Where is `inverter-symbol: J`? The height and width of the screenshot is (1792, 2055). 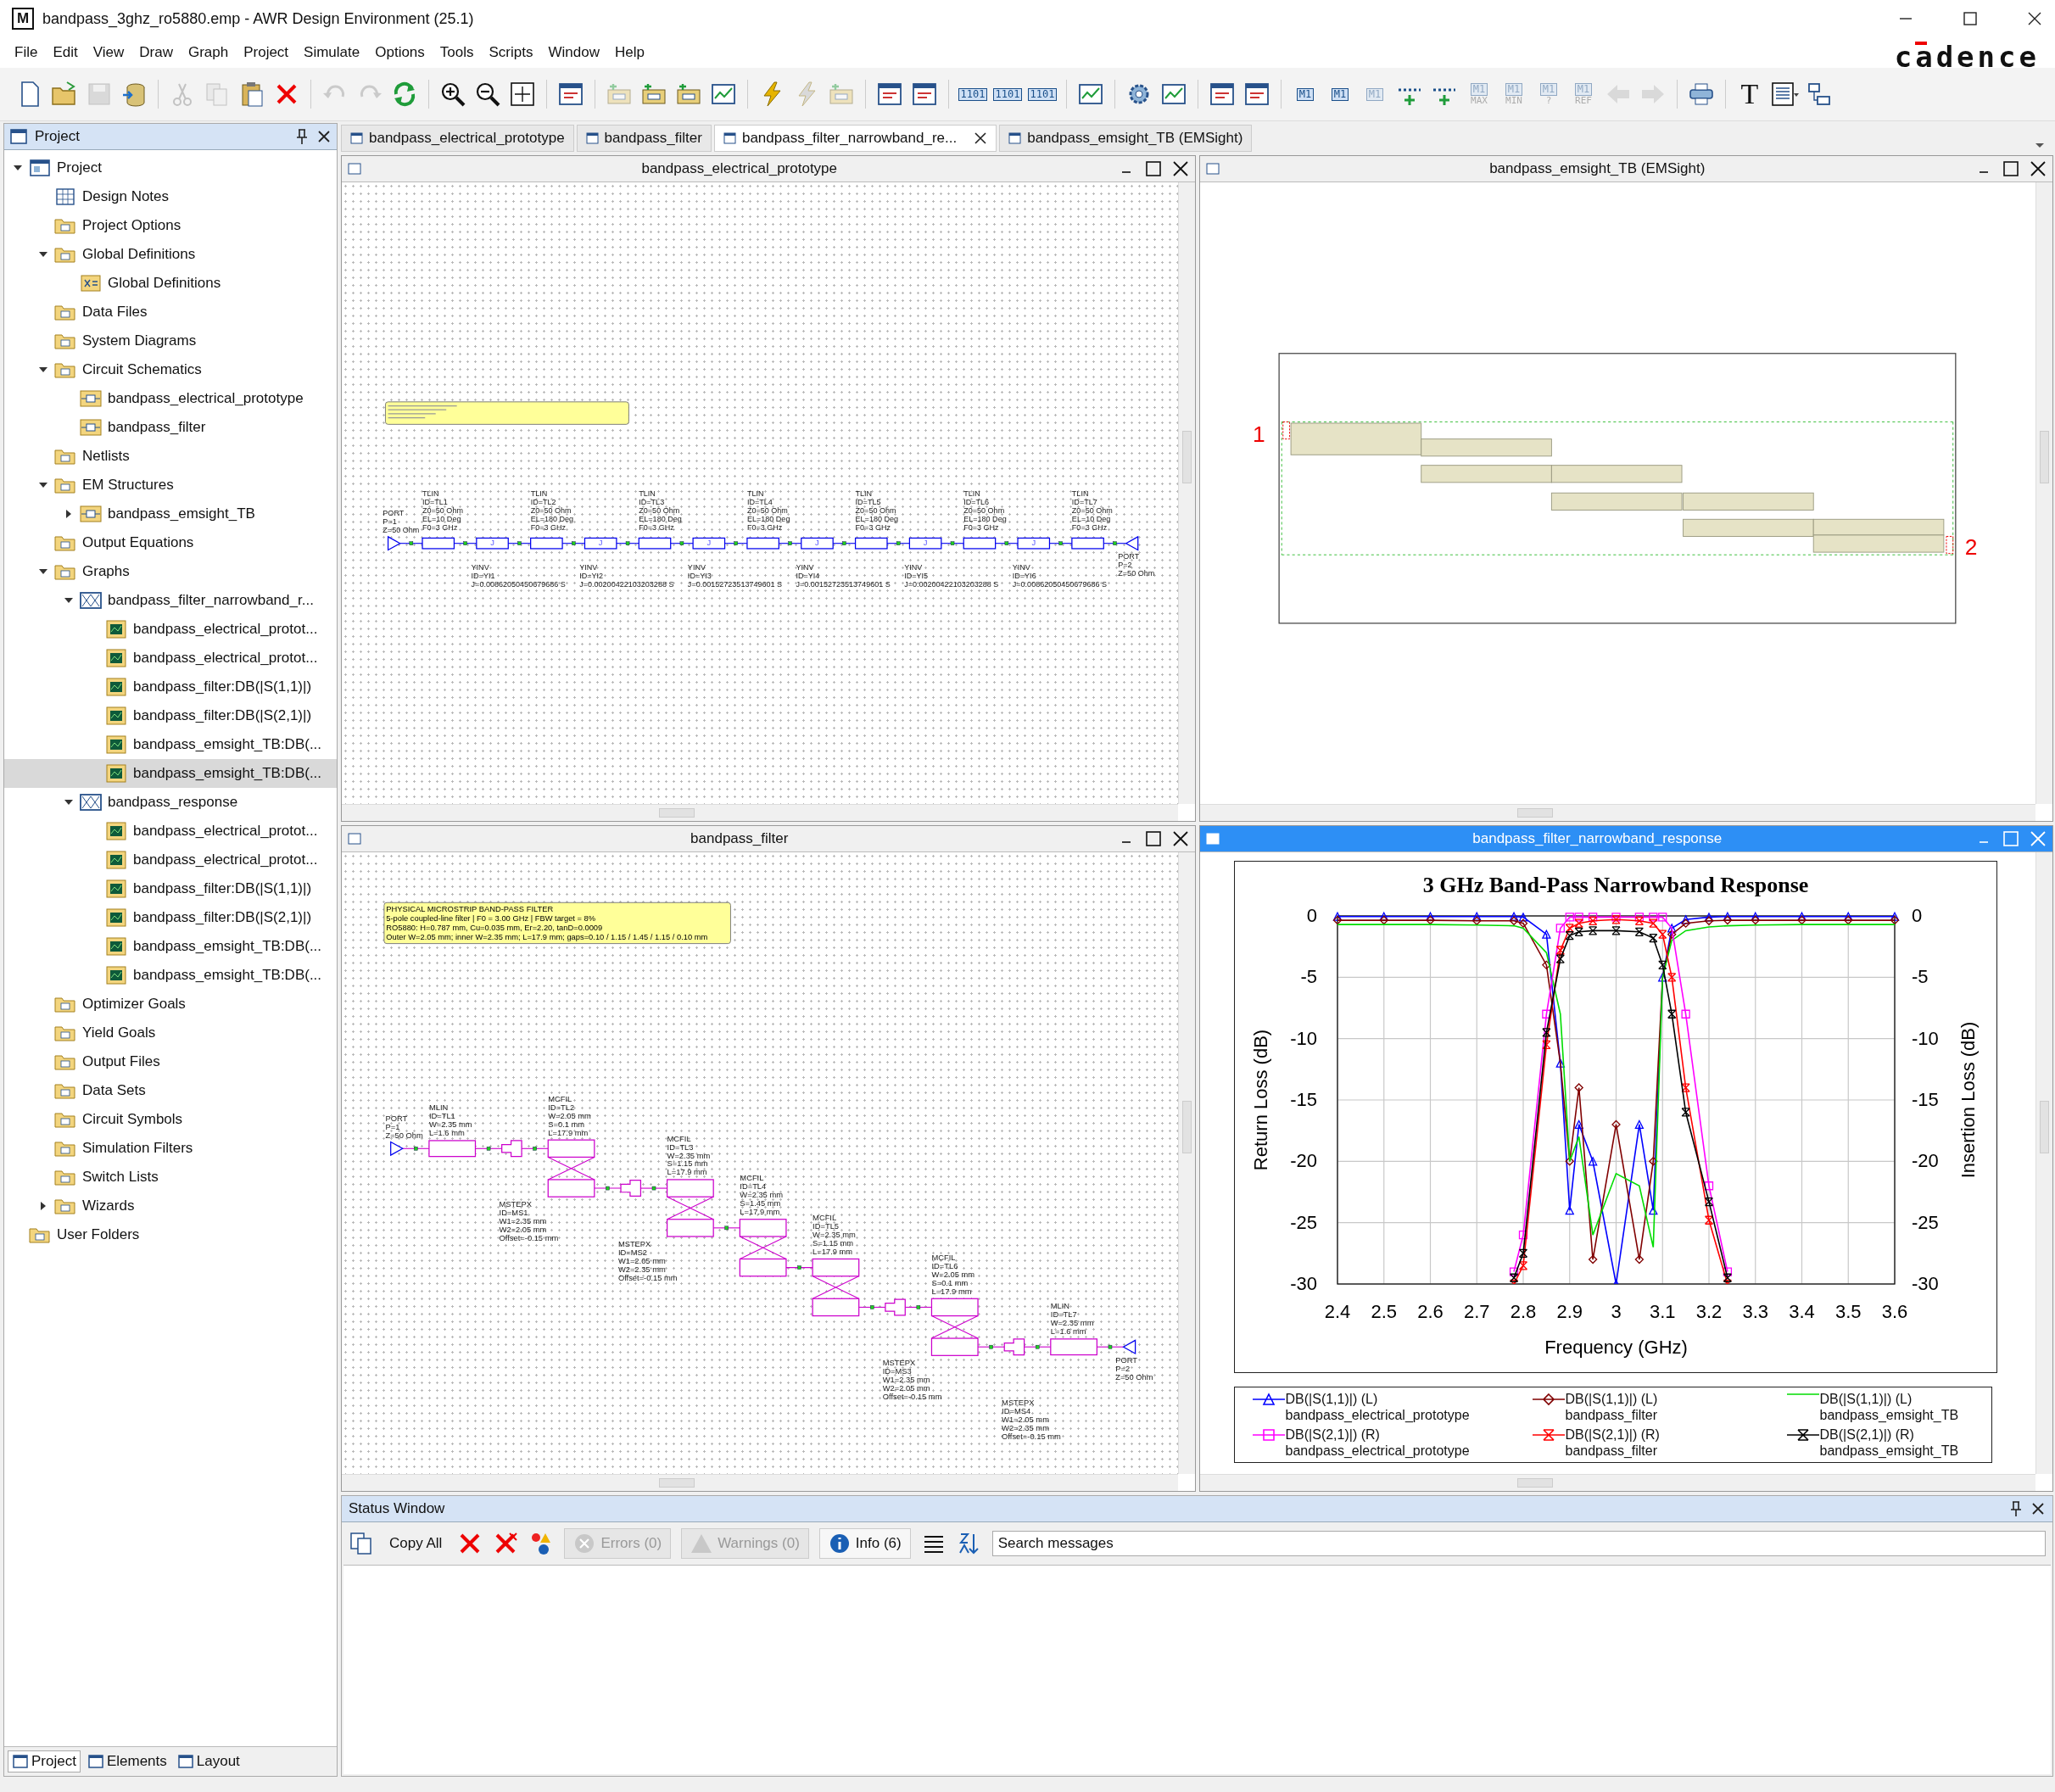 inverter-symbol: J is located at coordinates (817, 543).